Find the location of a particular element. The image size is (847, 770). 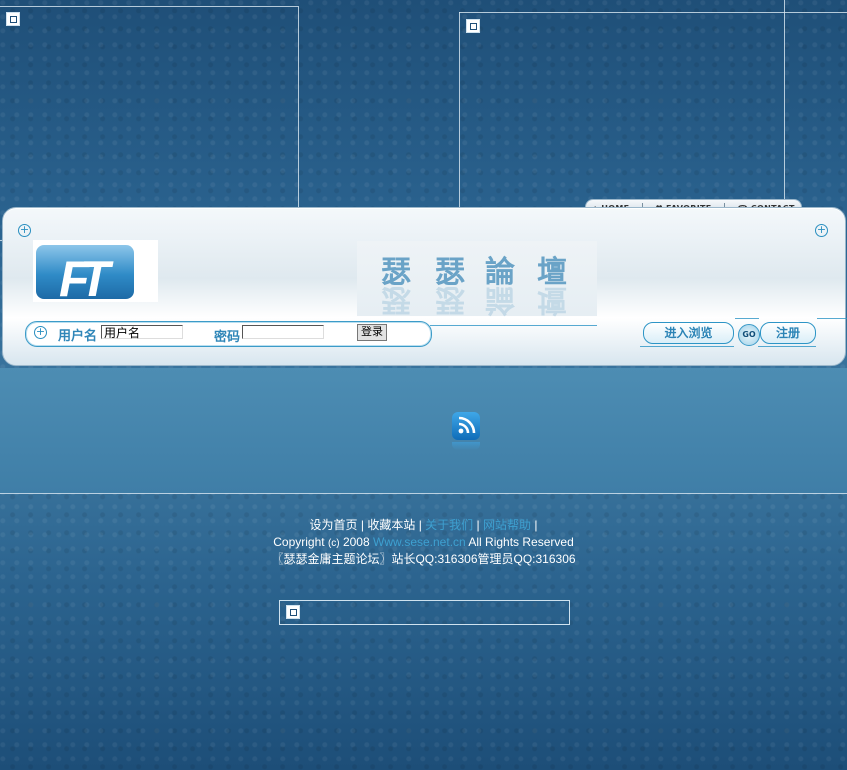

site-logo: FT is located at coordinates (95, 271).